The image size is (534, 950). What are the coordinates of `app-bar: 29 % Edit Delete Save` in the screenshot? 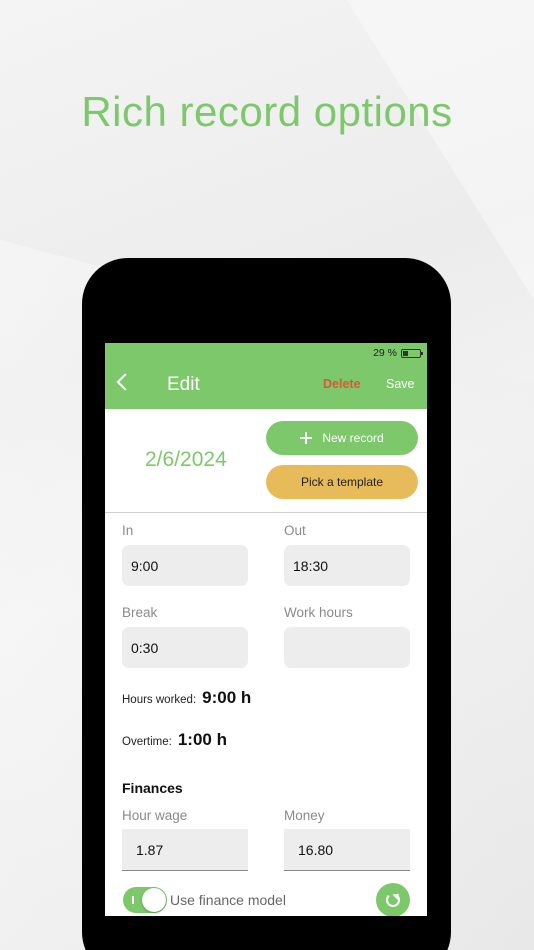 It's located at (266, 376).